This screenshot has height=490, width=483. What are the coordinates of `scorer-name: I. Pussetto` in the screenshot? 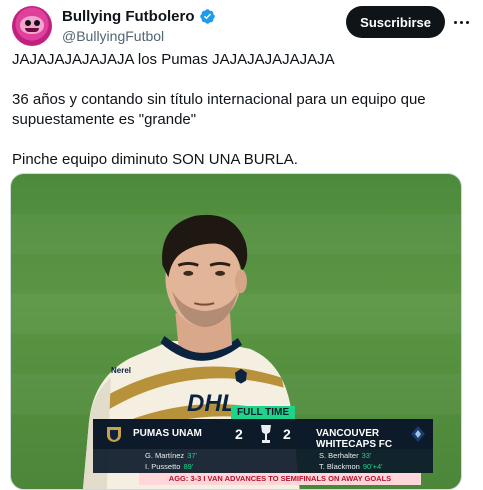 It's located at (163, 466).